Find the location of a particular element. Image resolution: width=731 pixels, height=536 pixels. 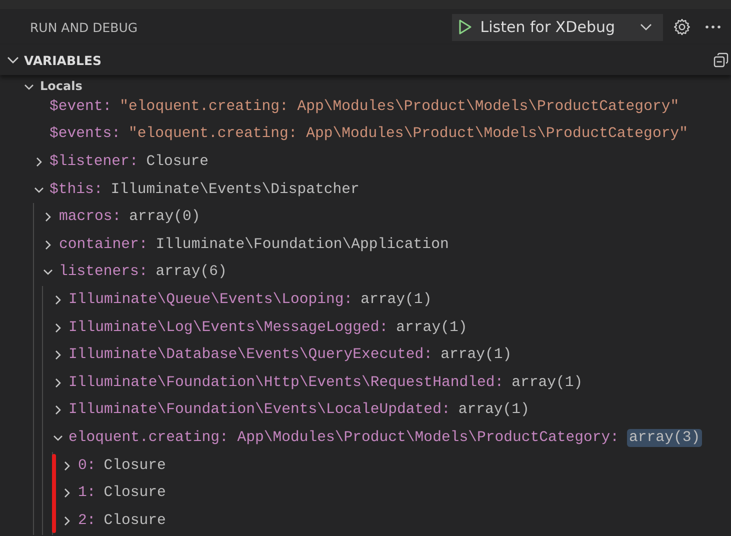

variable-row: macros: array(0) is located at coordinates (365, 217).